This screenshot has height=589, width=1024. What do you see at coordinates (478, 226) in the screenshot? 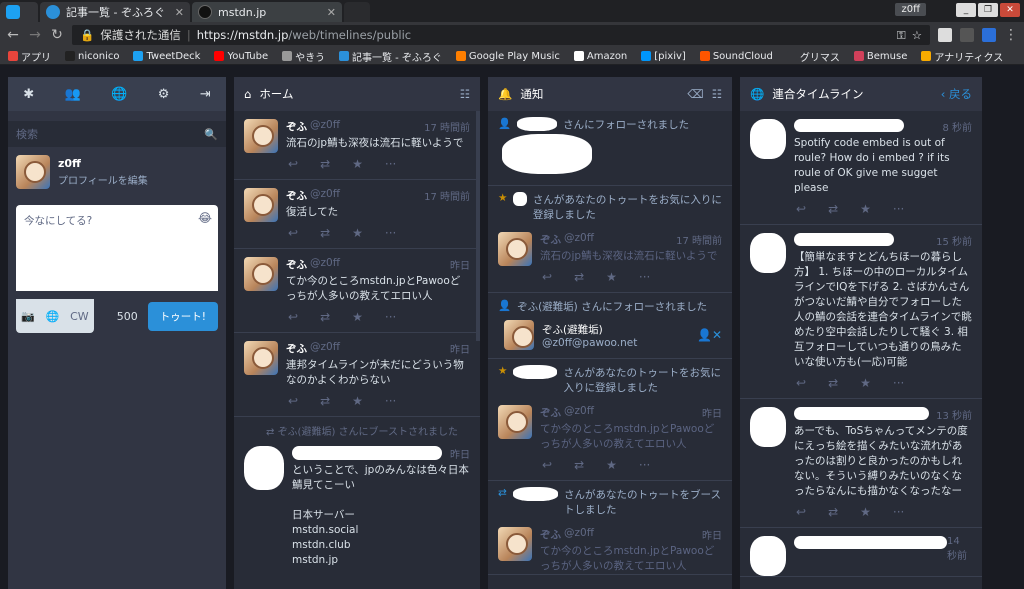
I see `scrollbar` at bounding box center [478, 226].